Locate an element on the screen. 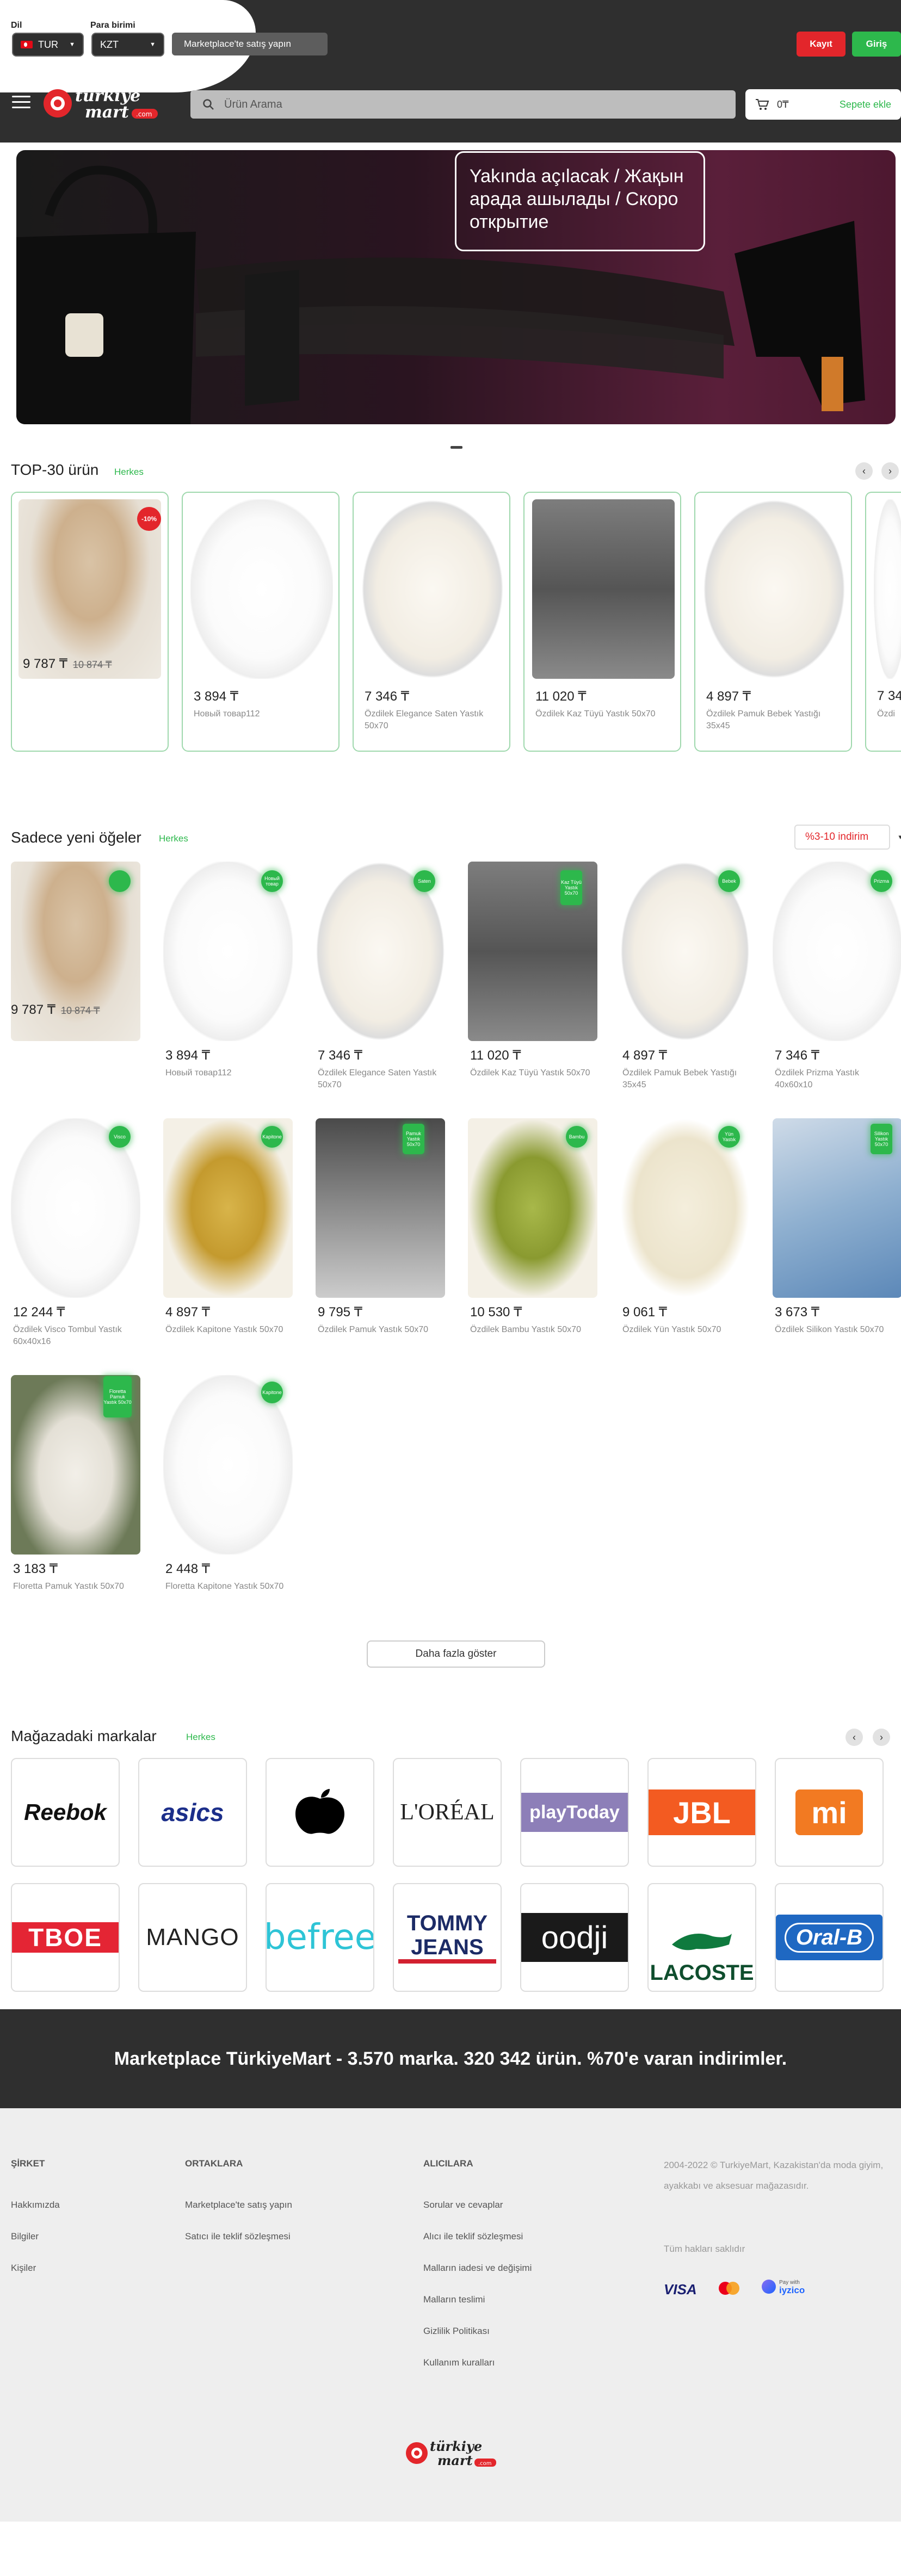 The height and width of the screenshot is (2576, 901). new-badge: Floretta Pamuk Yastık 50x70 is located at coordinates (117, 1396).